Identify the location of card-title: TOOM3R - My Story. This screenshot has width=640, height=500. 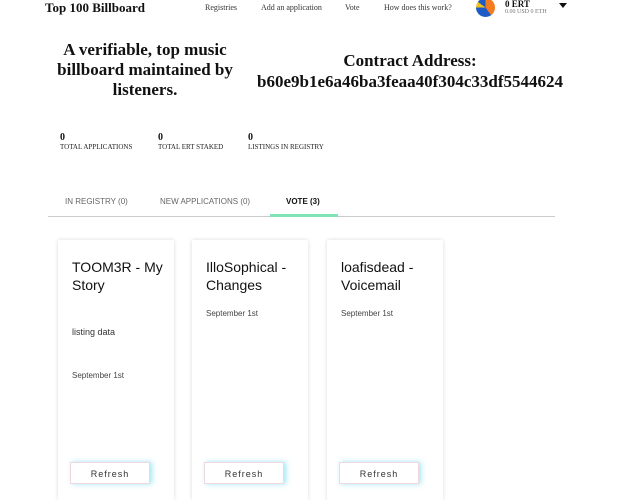
(117, 276).